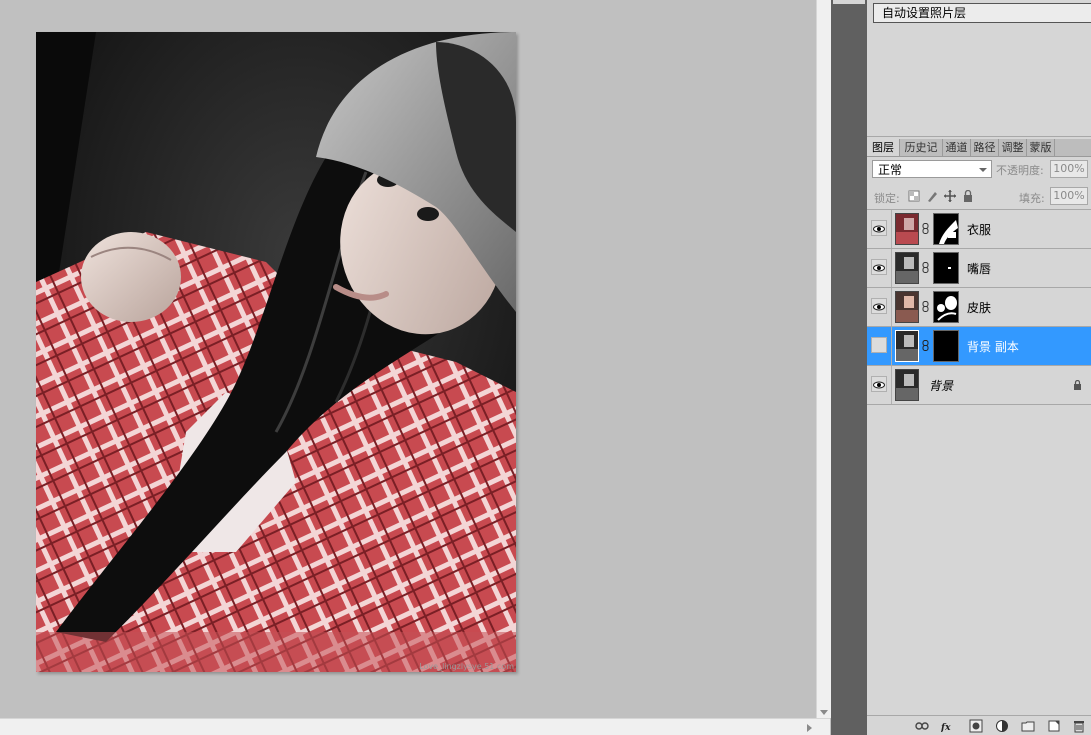 The image size is (1091, 735). Describe the element at coordinates (1077, 385) in the screenshot. I see `lock-icon` at that location.